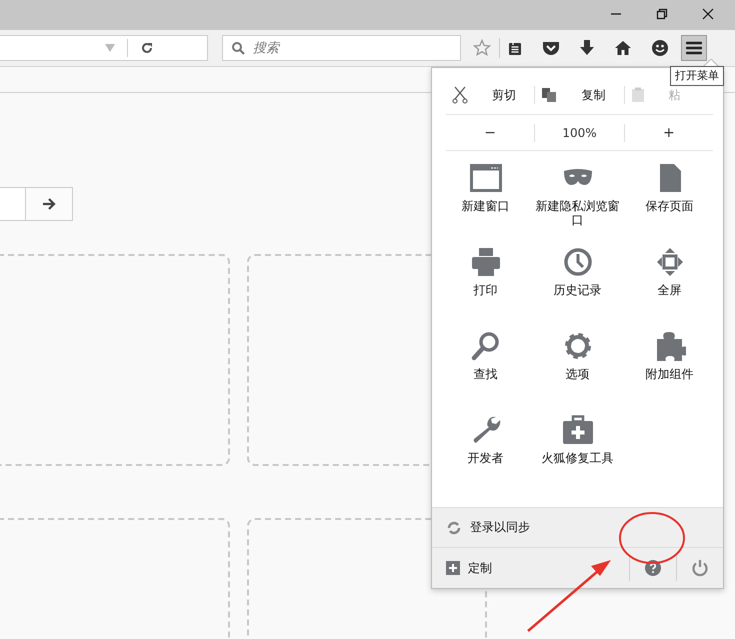 Image resolution: width=735 pixels, height=639 pixels. Describe the element at coordinates (587, 48) in the screenshot. I see `download-icon` at that location.